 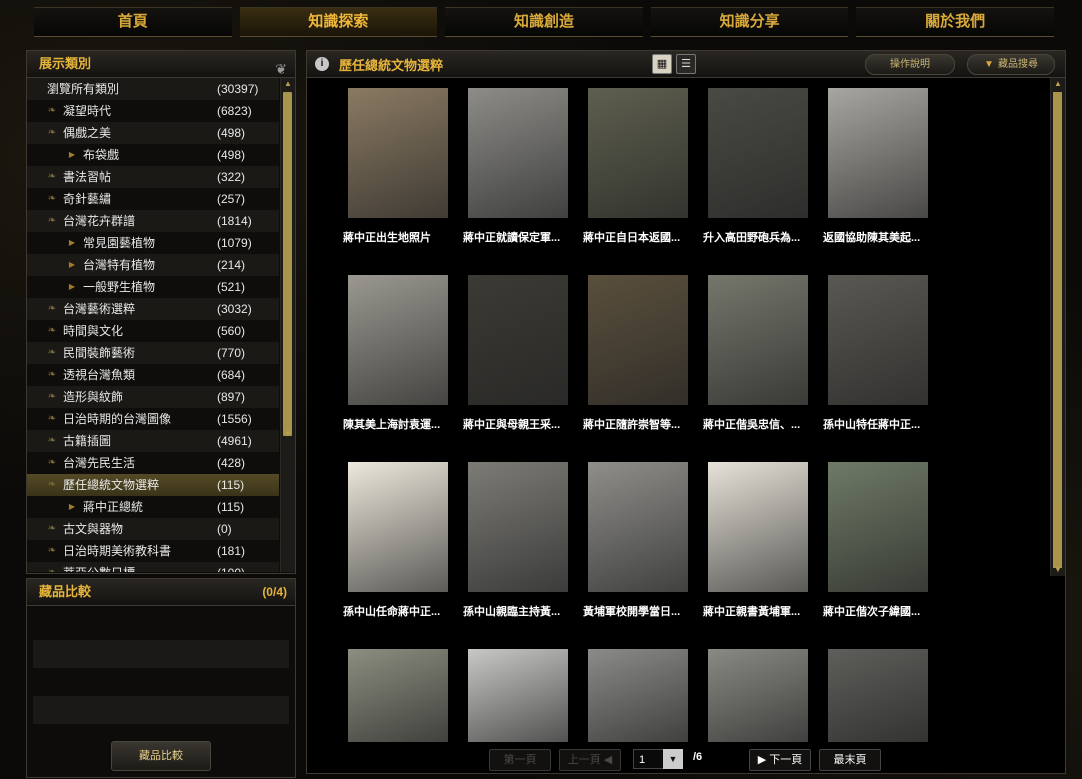 What do you see at coordinates (153, 265) in the screenshot?
I see `category-item: ▶ 台灣特有植物 (214)` at bounding box center [153, 265].